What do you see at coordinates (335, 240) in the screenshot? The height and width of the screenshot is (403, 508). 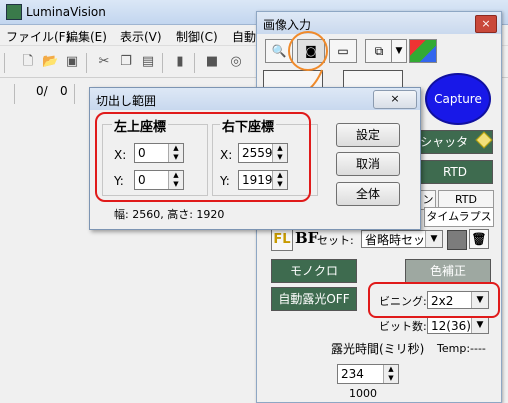 I see `set-label: セット:` at bounding box center [335, 240].